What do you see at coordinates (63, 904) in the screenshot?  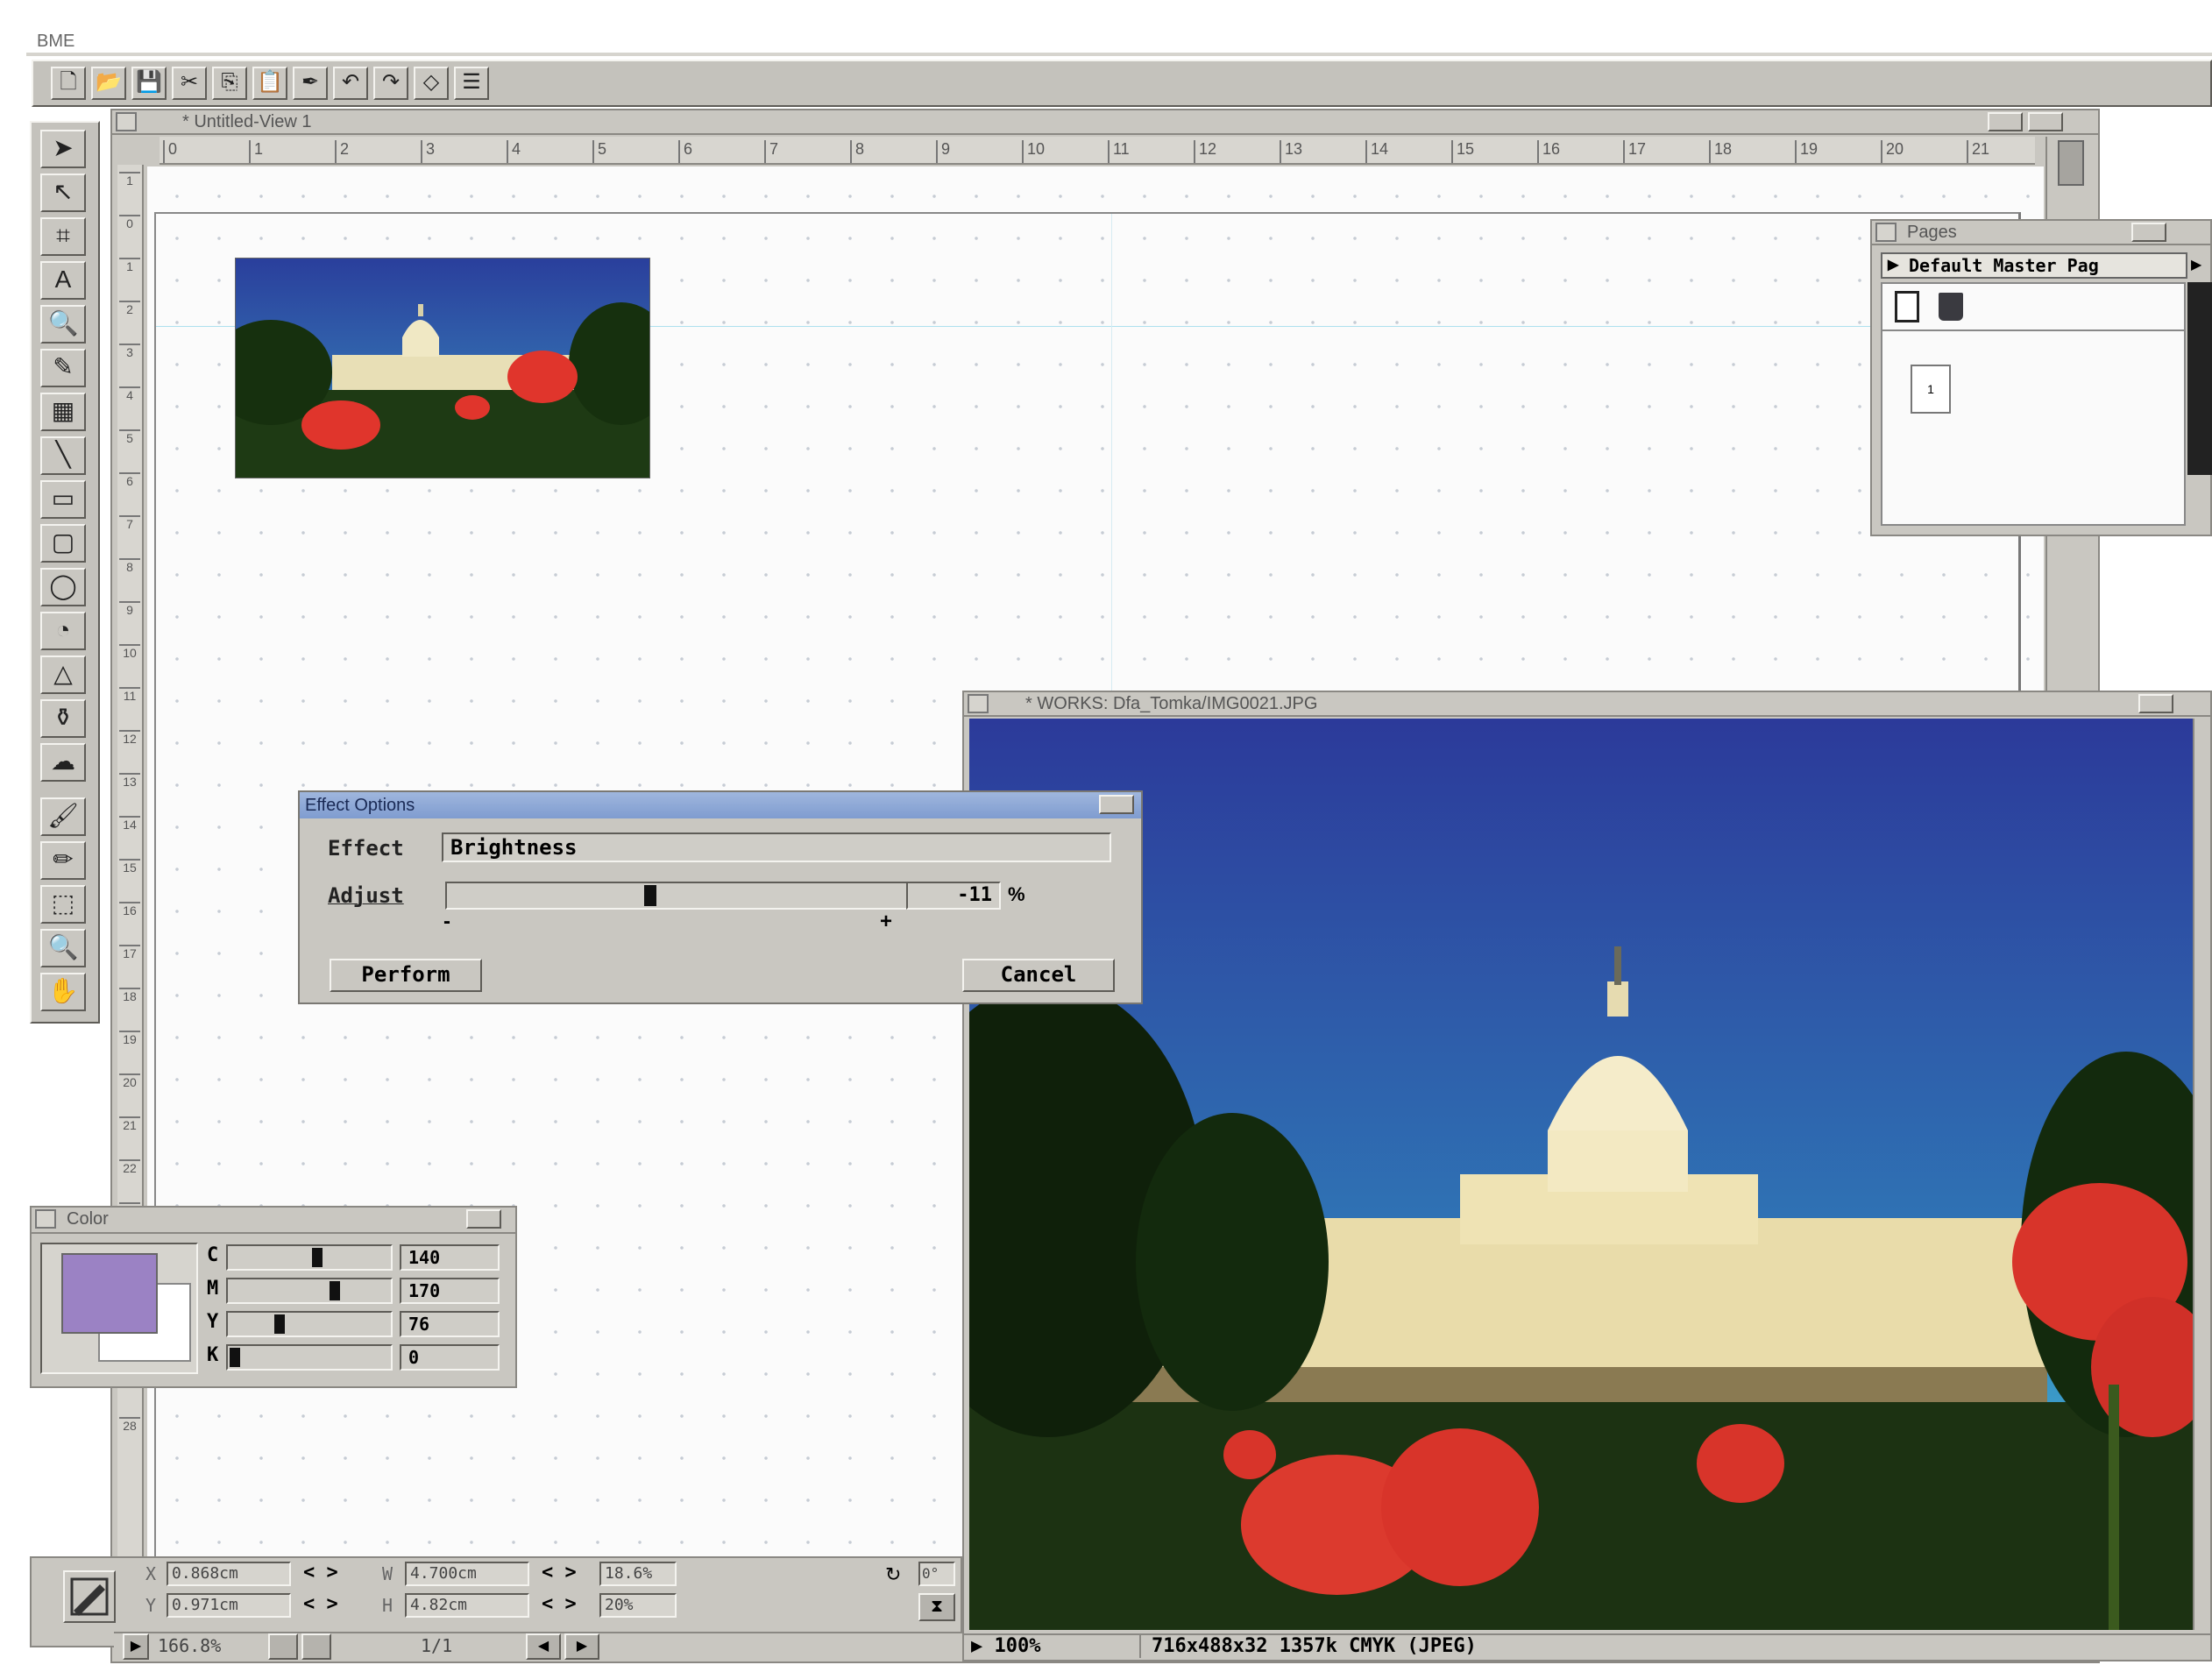 I see `marquee-tool-icon: ⬚` at bounding box center [63, 904].